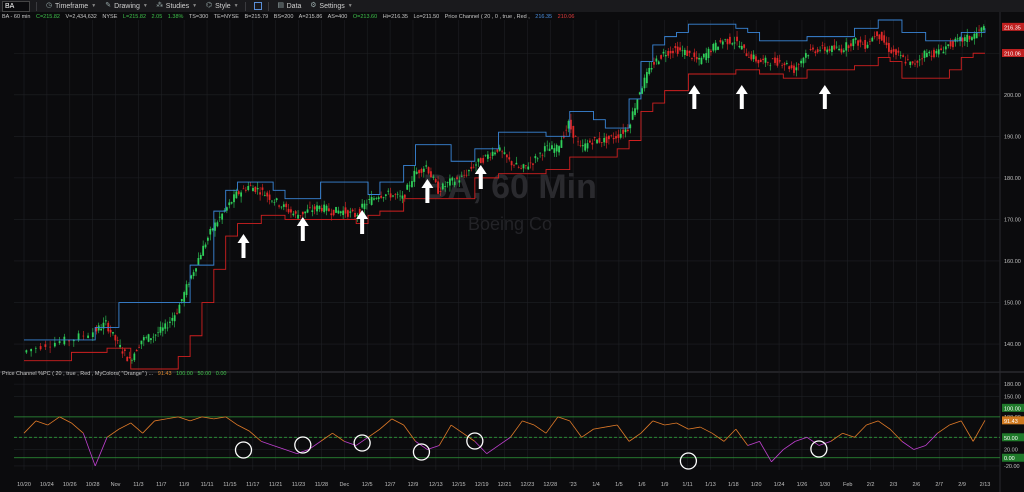  I want to click on x-tick-label: 2/9, so click(962, 485).